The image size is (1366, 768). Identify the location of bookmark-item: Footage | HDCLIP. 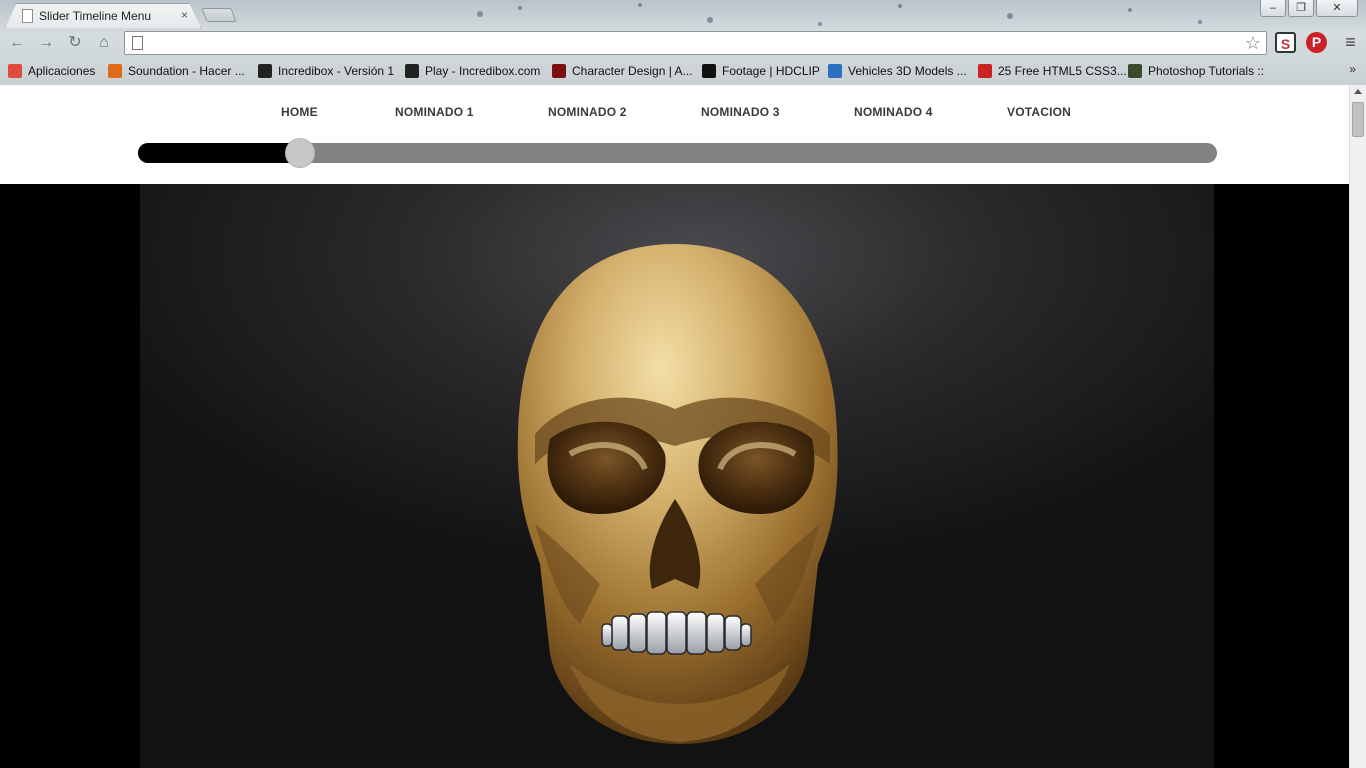
(761, 71).